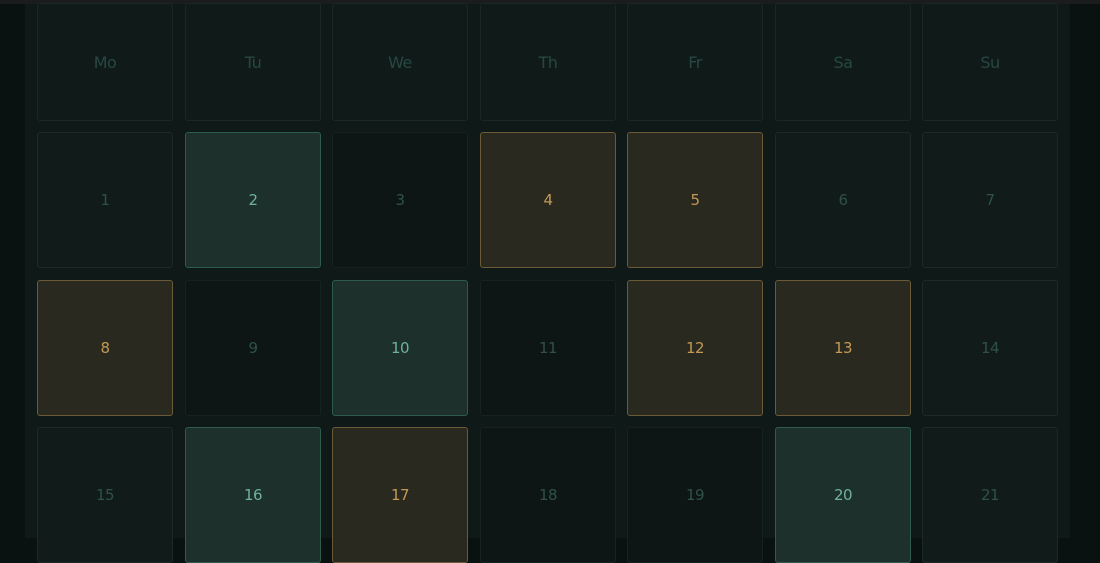 The image size is (1100, 563). I want to click on day-cell-10: 10, so click(400, 348).